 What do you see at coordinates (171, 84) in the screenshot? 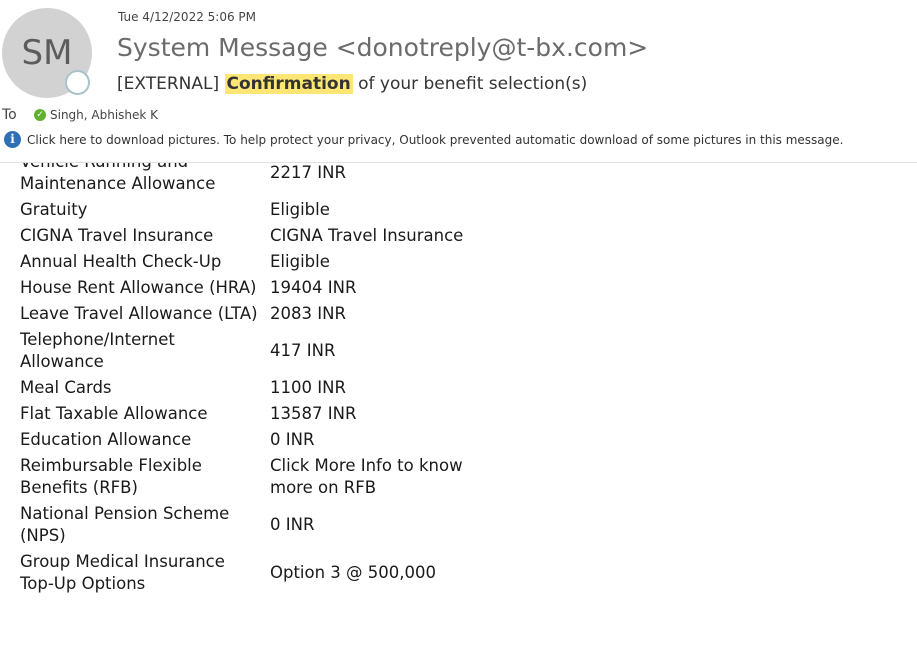
I see `subject-prefix: [EXTERNAL]` at bounding box center [171, 84].